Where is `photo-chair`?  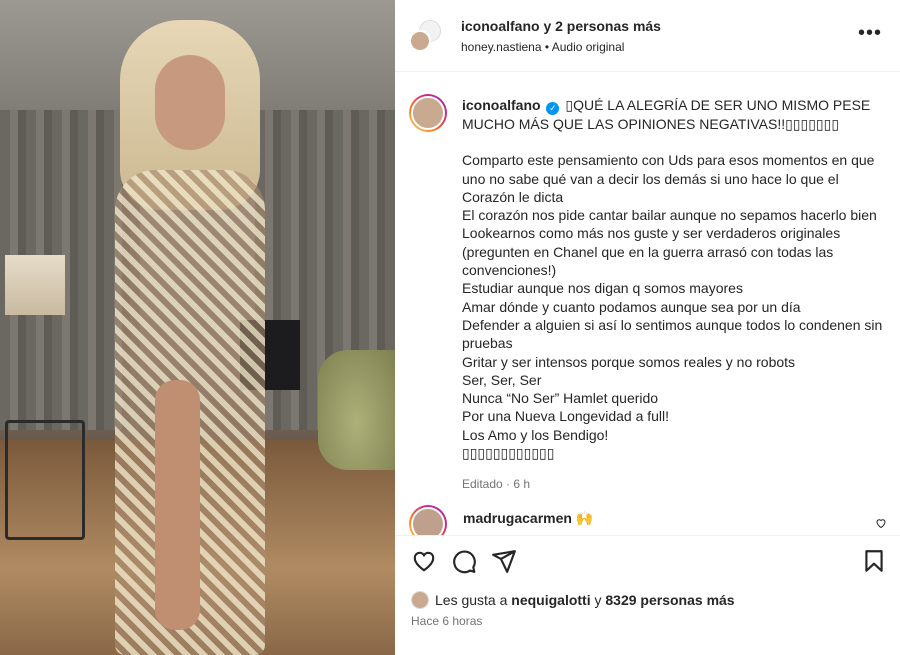 photo-chair is located at coordinates (356, 410).